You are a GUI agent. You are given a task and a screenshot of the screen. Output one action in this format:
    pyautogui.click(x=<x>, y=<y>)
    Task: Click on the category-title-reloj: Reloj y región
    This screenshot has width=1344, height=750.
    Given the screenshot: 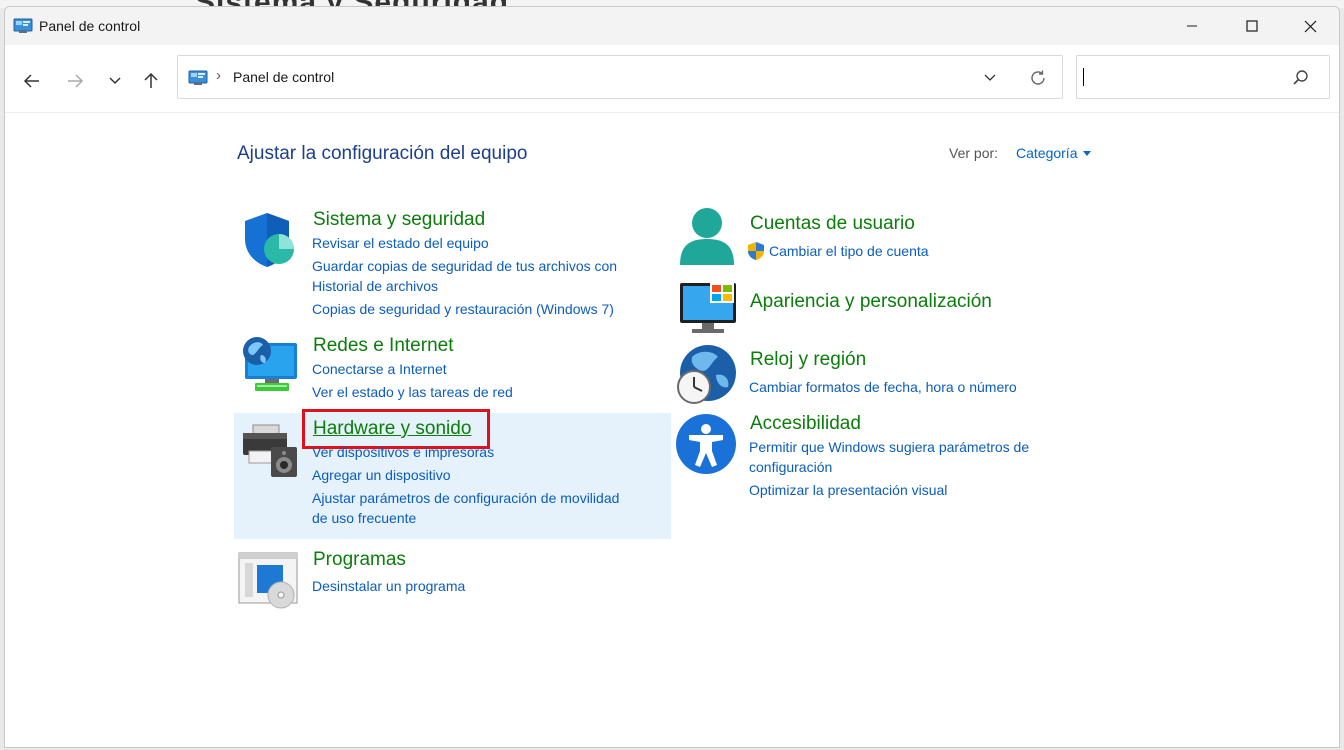 What is the action you would take?
    pyautogui.click(x=808, y=360)
    